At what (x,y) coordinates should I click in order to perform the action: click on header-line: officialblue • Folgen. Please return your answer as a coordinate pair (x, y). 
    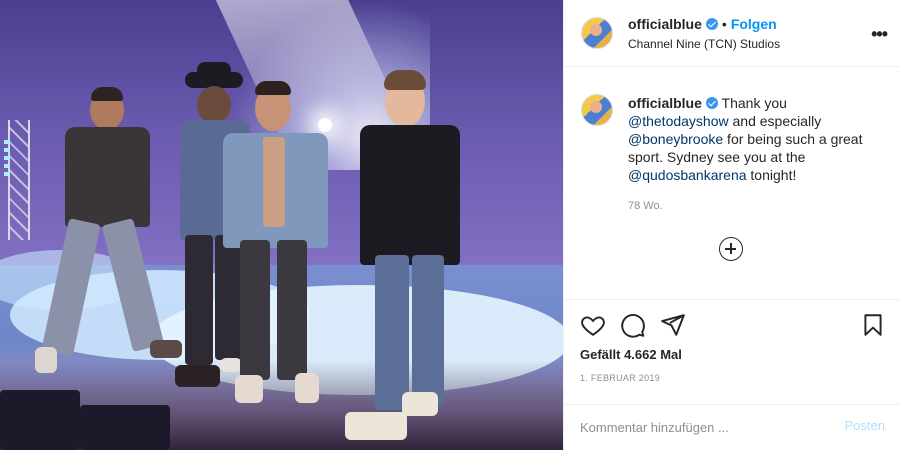
    Looking at the image, I should click on (702, 25).